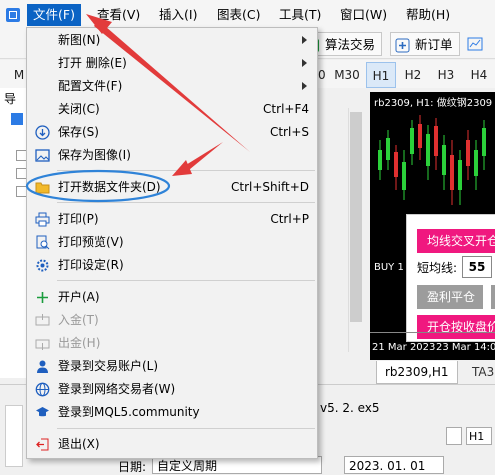 The height and width of the screenshot is (475, 495). Describe the element at coordinates (98, 186) in the screenshot. I see `blue-ellipse-annotation` at that location.